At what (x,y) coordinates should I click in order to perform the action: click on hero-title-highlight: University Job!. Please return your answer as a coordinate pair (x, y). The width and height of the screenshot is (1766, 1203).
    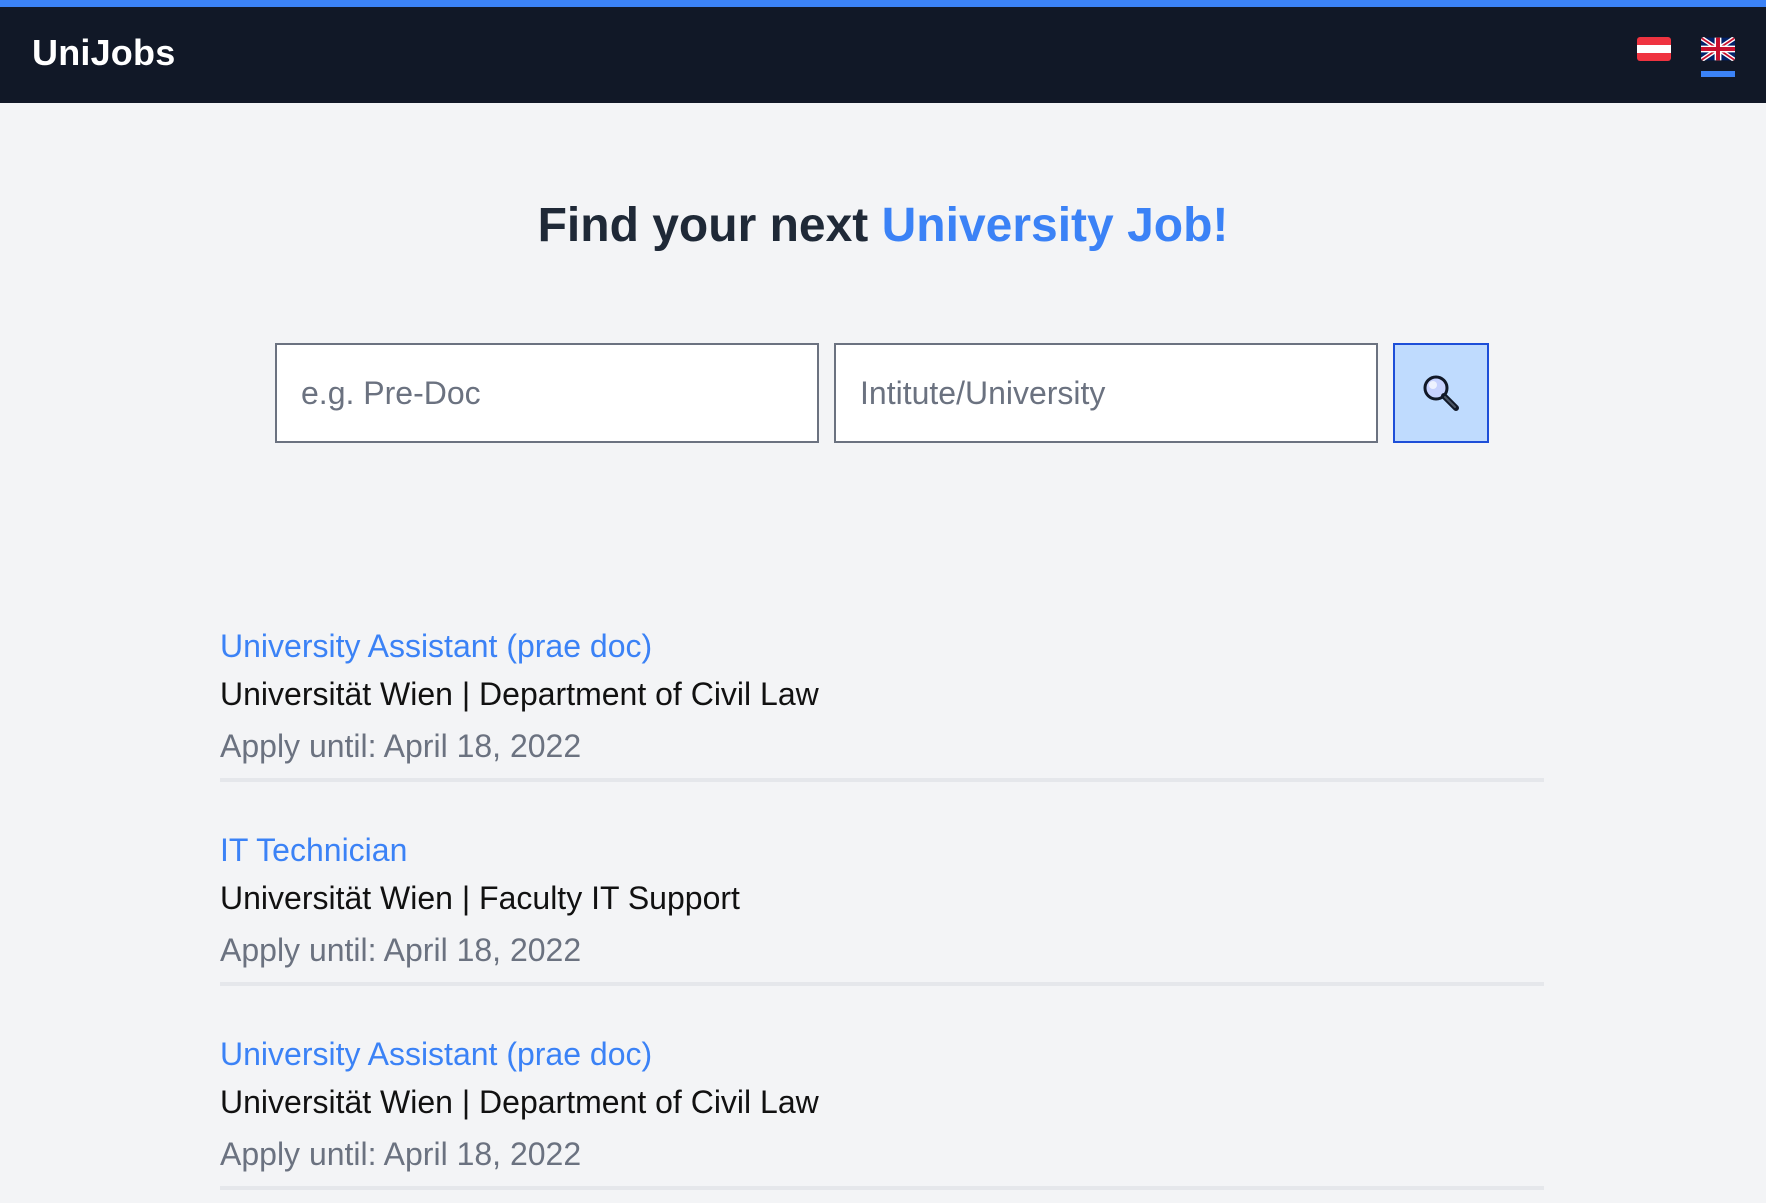
    Looking at the image, I should click on (1055, 225).